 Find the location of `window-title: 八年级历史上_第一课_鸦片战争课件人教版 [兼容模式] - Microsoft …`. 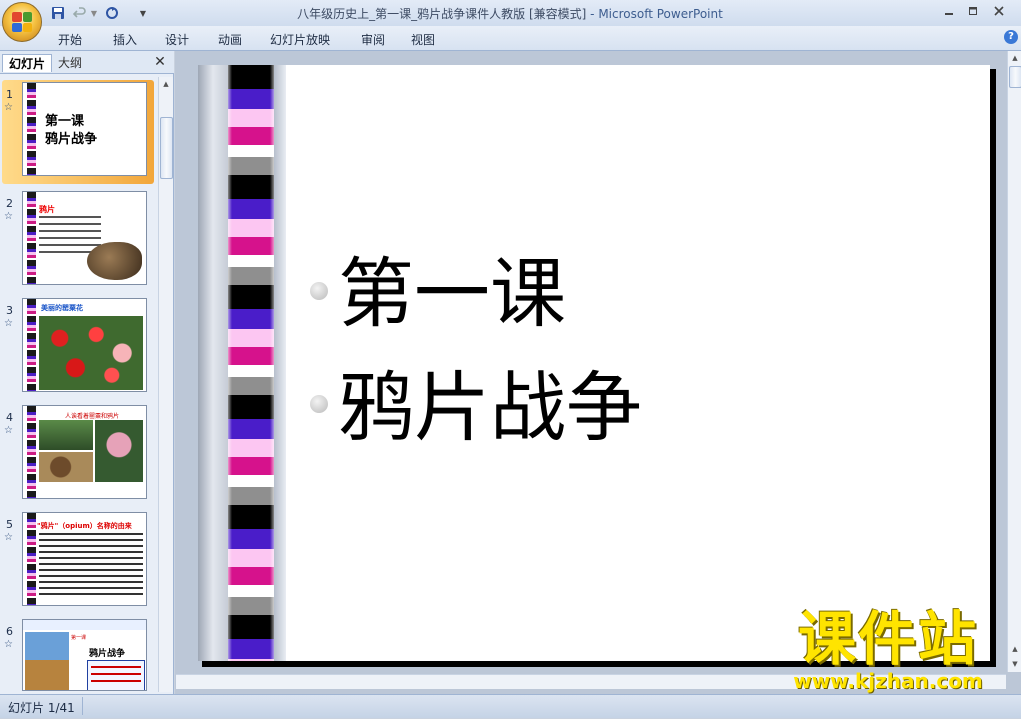

window-title: 八年级历史上_第一课_鸦片战争课件人教版 [兼容模式] - Microsoft … is located at coordinates (510, 13).